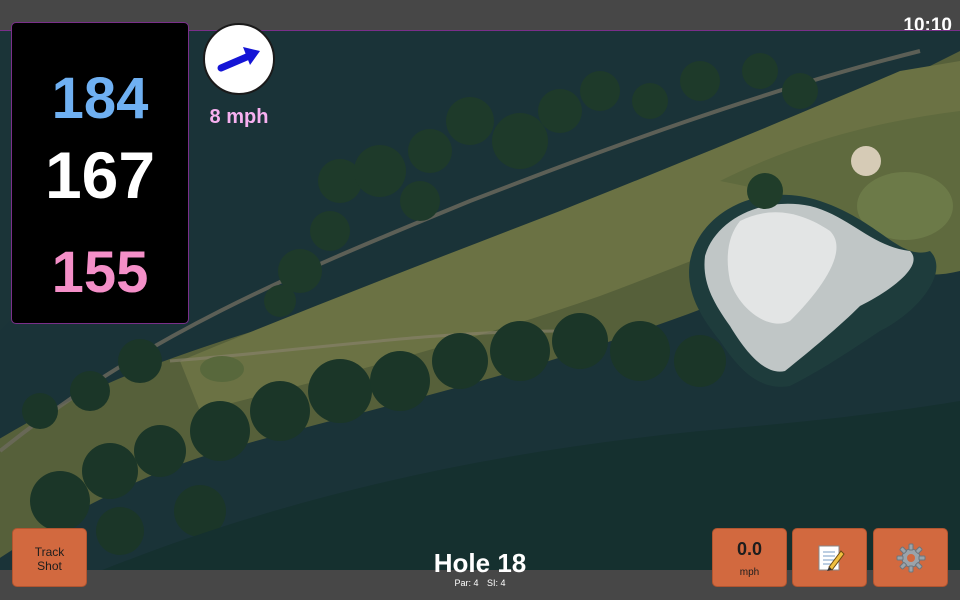 This screenshot has width=960, height=600. I want to click on notes-button, so click(829, 557).